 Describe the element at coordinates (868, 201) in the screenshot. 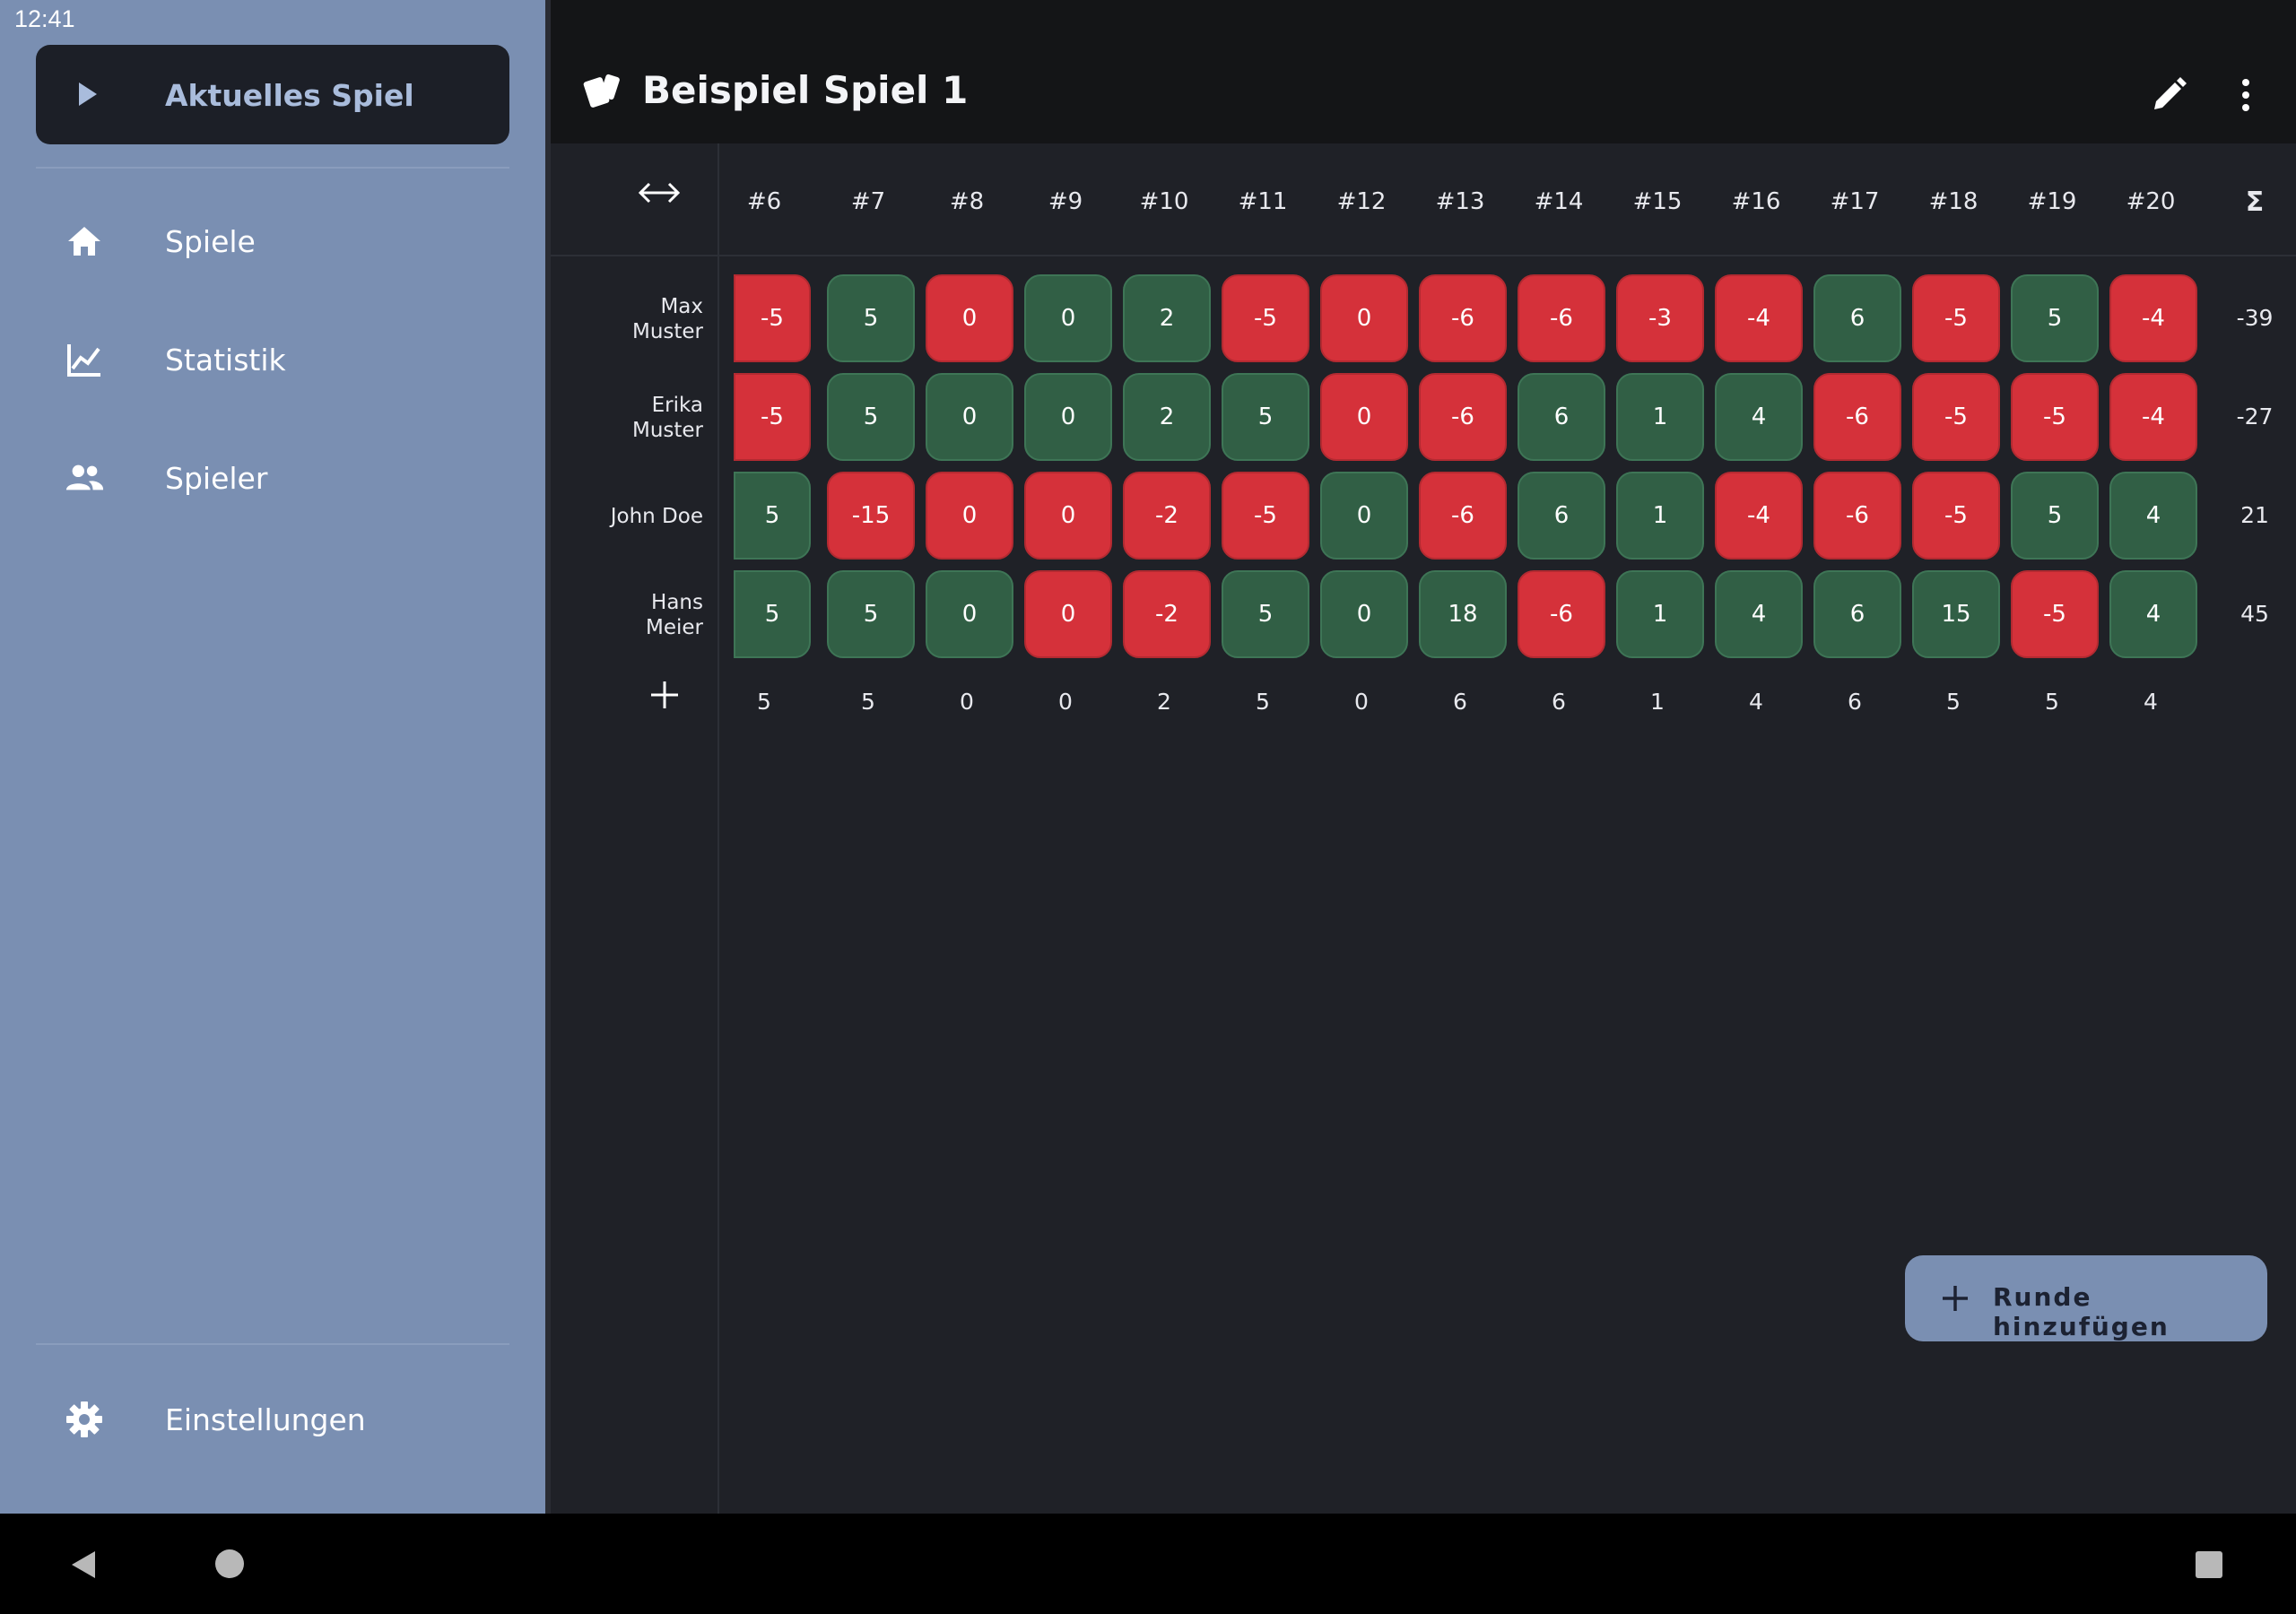

I see `round-header: #7` at that location.